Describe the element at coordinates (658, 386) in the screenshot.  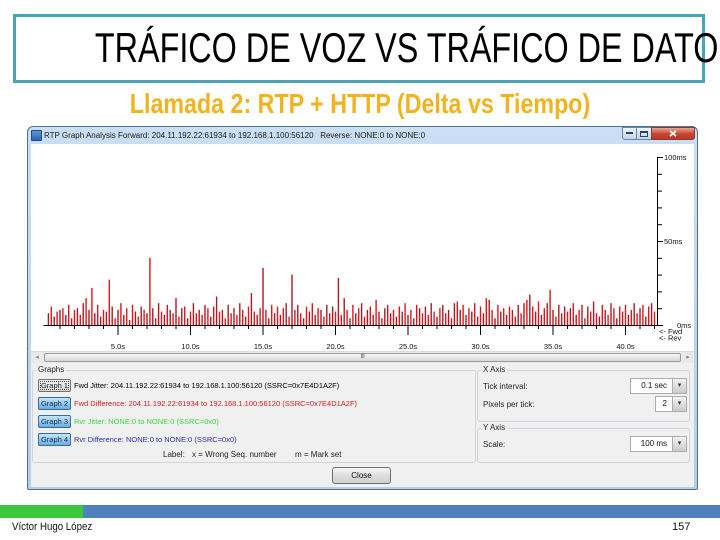
I see `tick-interval-select: 0.1 sec ▾` at that location.